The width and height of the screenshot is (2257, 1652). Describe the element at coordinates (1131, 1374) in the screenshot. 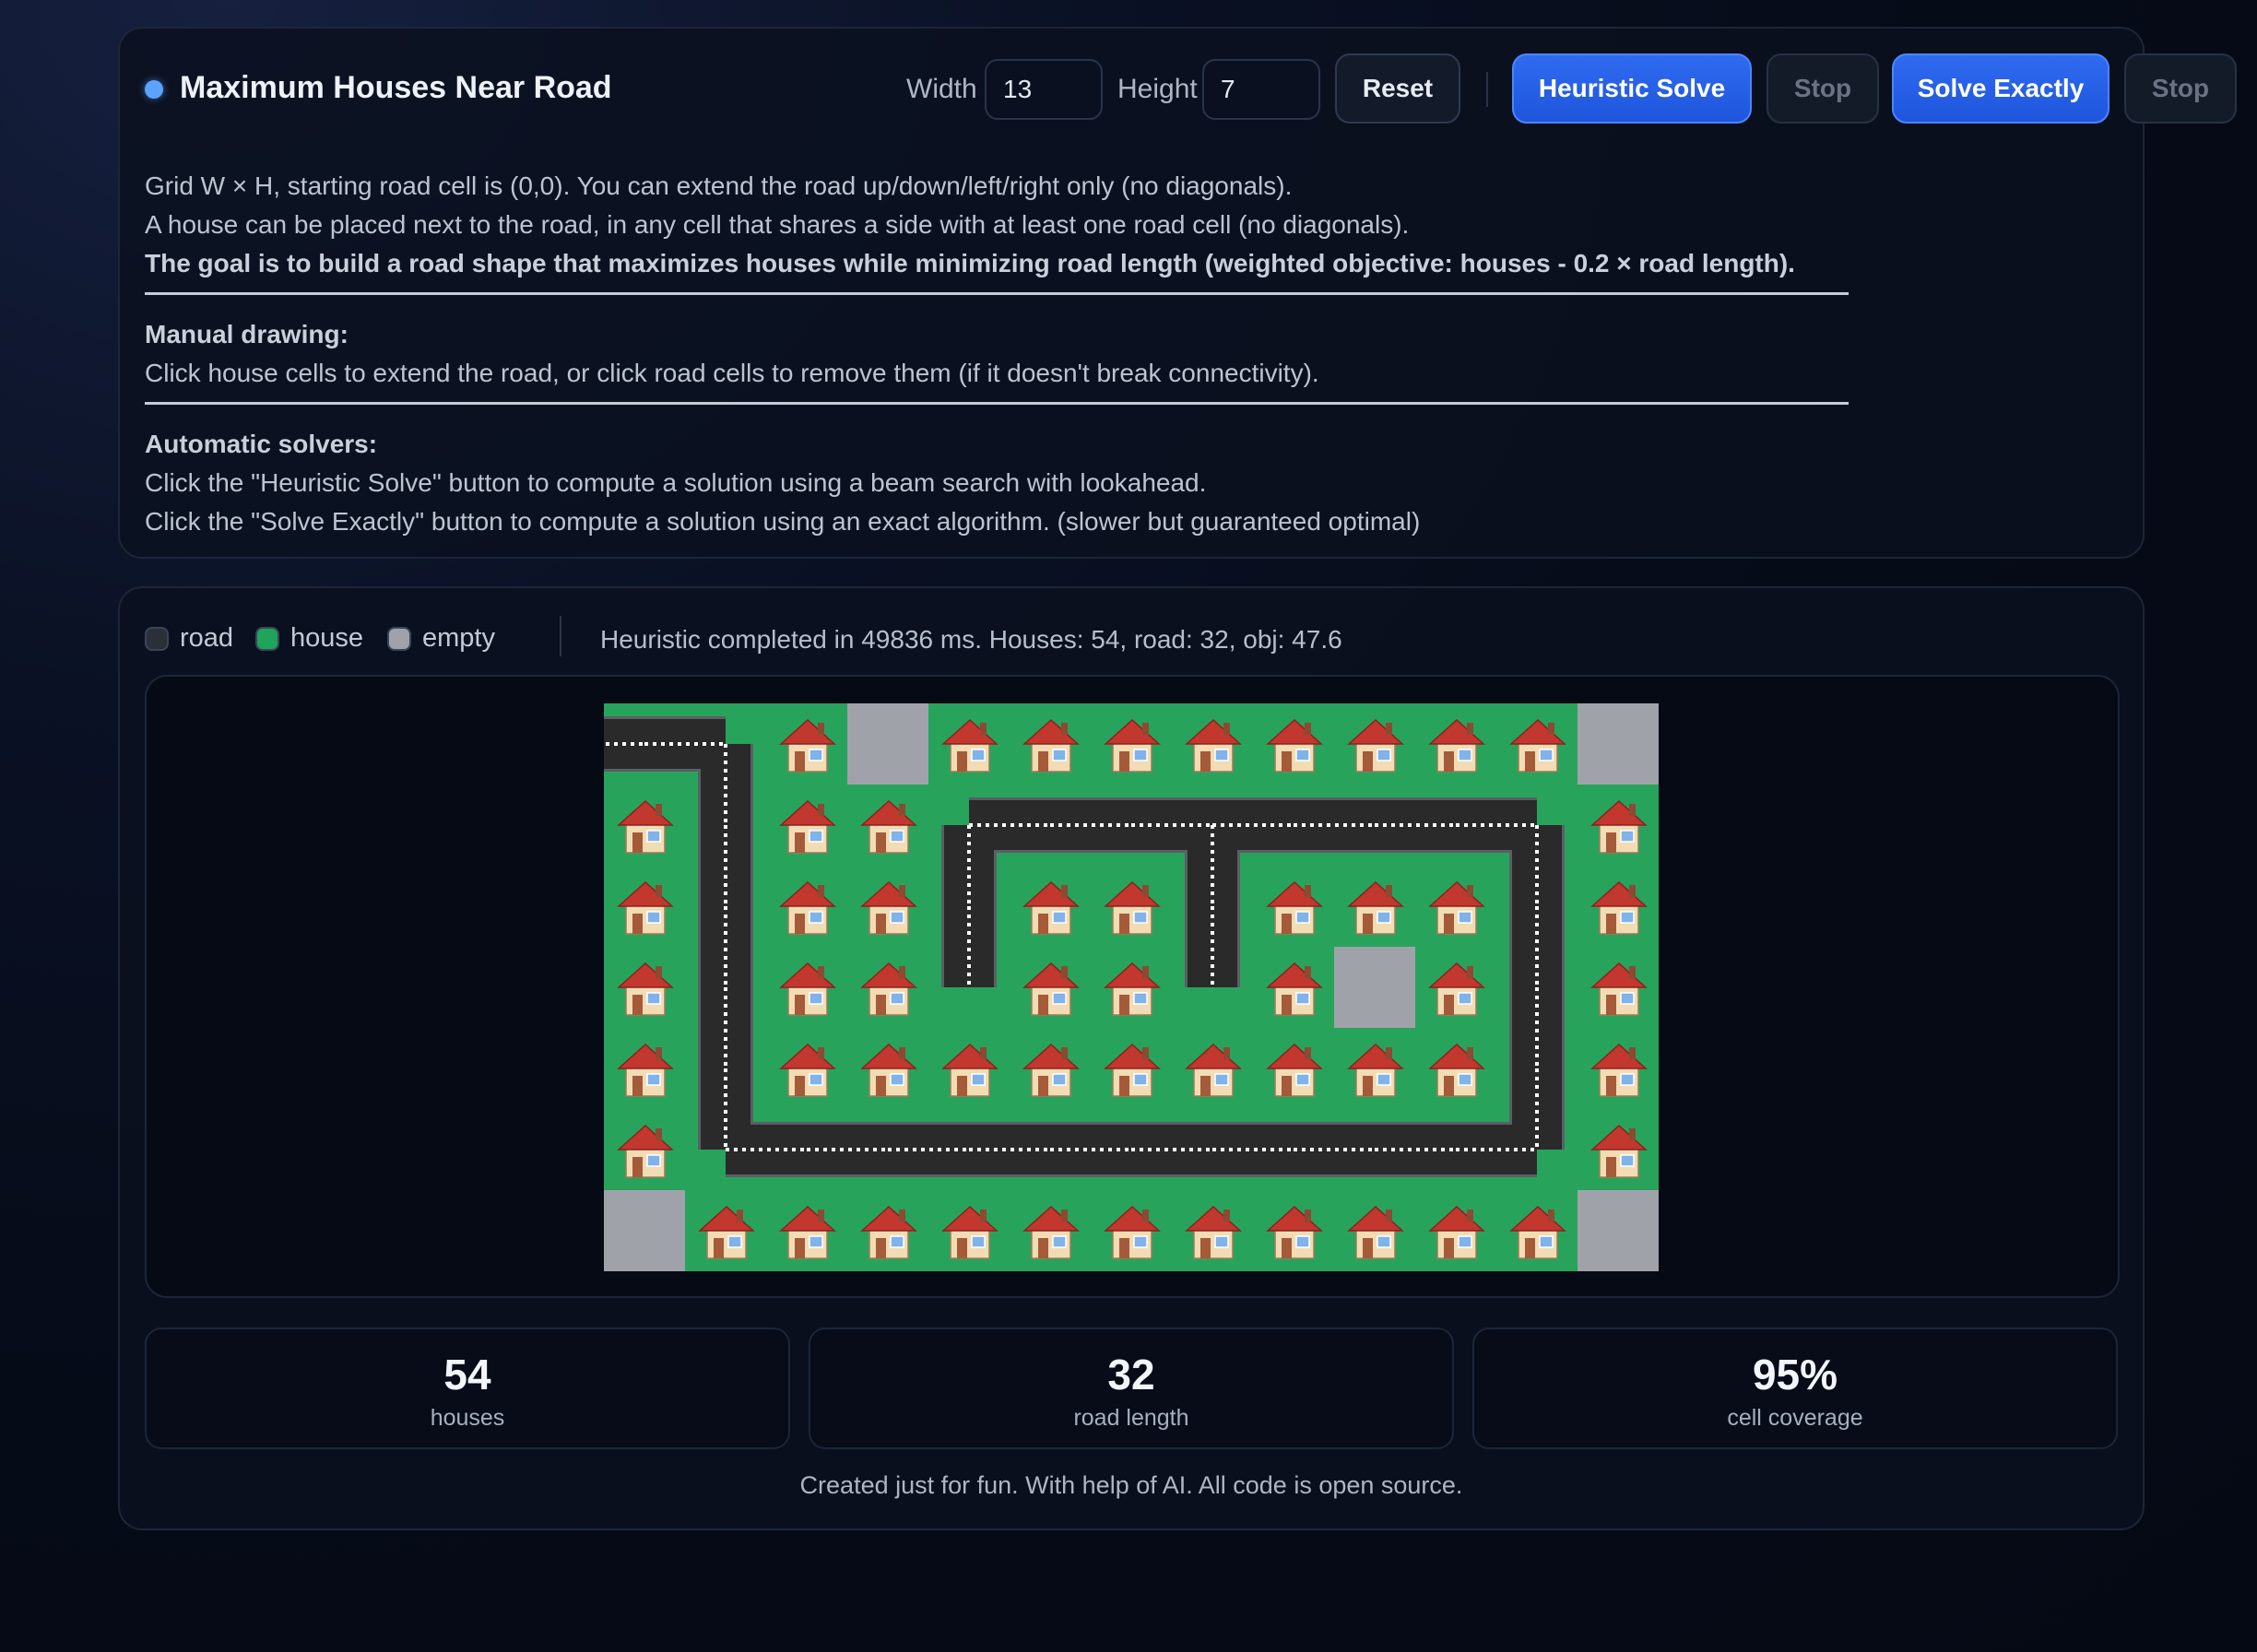

I see `stat-value: 32` at that location.